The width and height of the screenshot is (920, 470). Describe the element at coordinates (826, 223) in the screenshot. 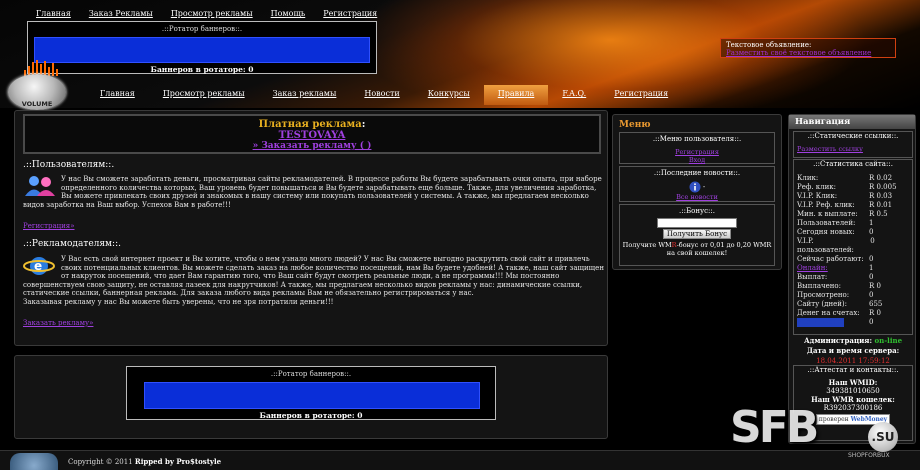

I see `stat-label: Пользователей:` at that location.